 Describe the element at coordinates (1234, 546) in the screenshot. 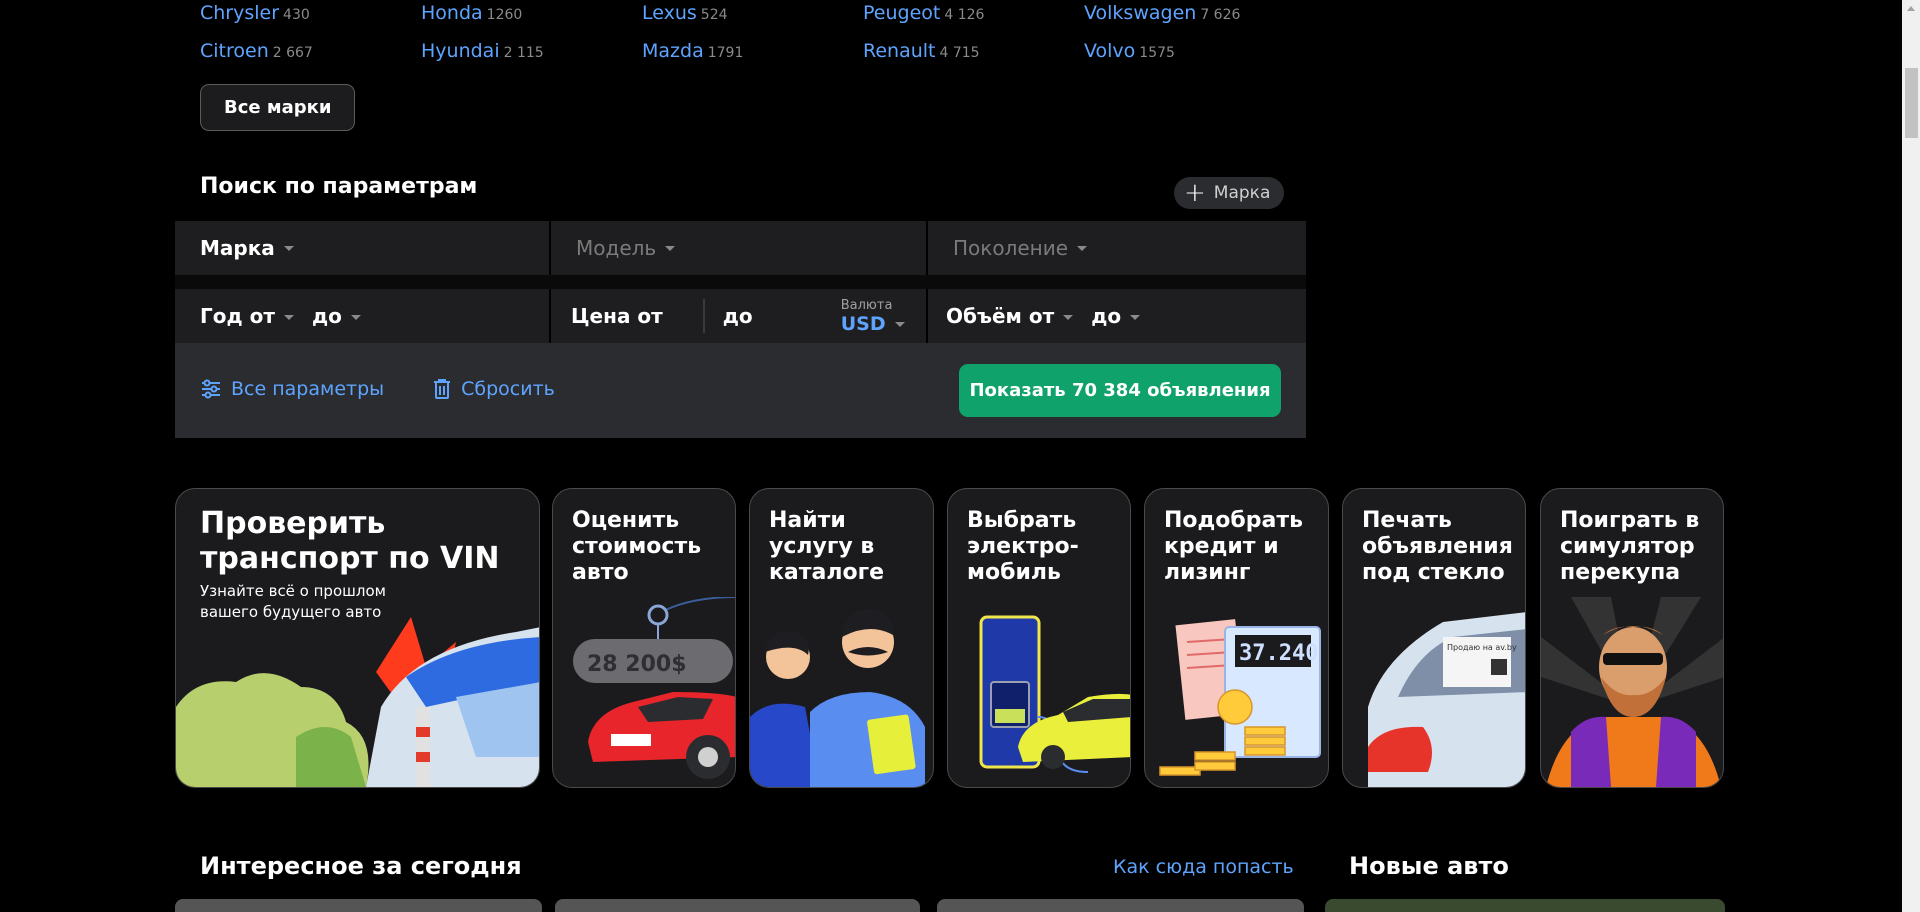

I see `tile-title: Подобрать кредит и лизинг` at that location.